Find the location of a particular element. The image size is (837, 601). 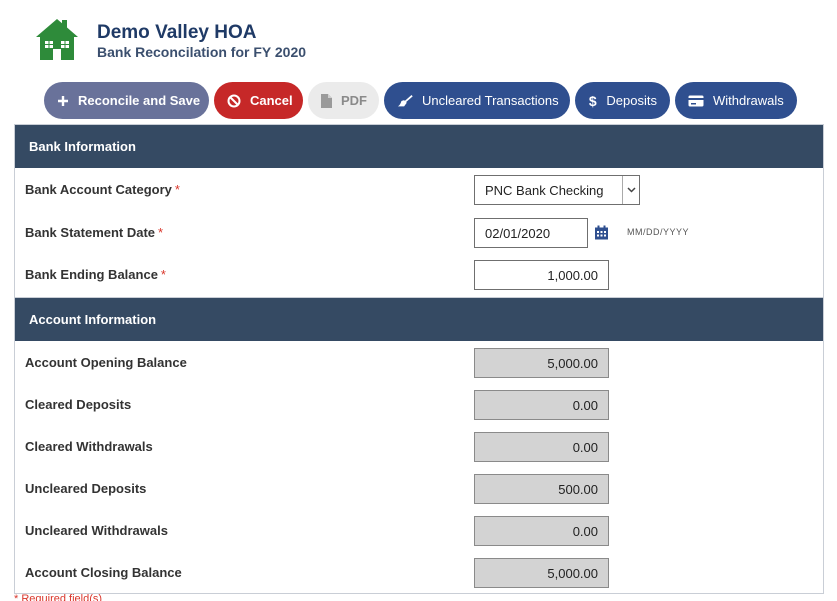

cleared-deposits-field: 0.00 is located at coordinates (541, 405).